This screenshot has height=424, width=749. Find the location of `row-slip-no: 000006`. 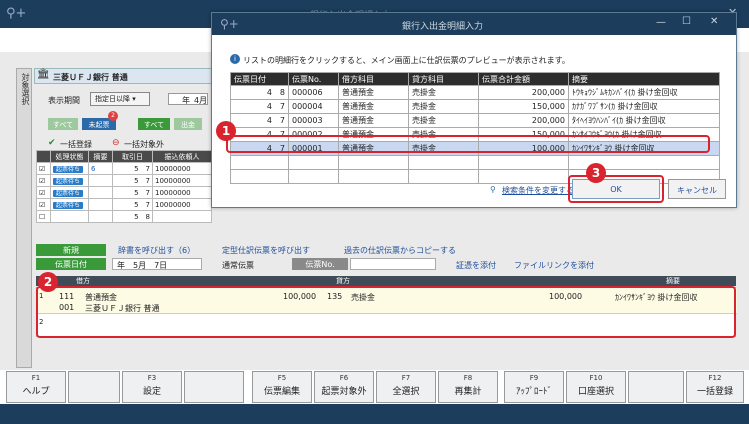

row-slip-no: 000006 is located at coordinates (313, 92).